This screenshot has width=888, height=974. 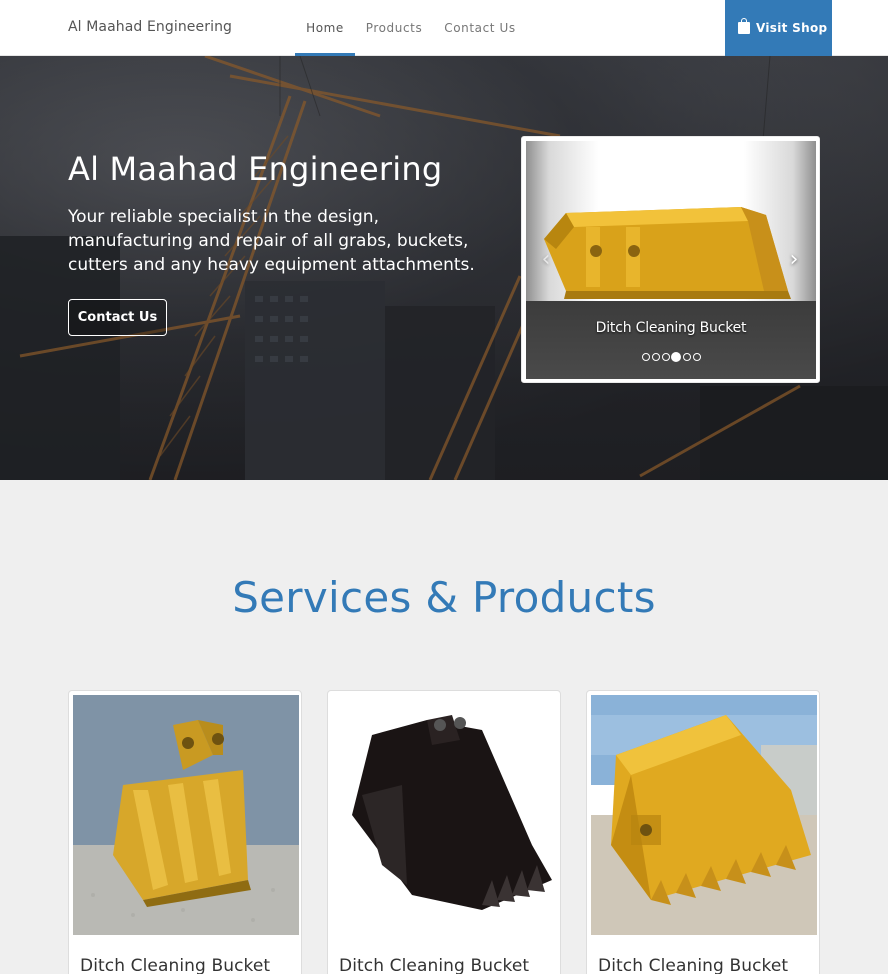 I want to click on nav-item-contact-us: Contact Us, so click(x=480, y=28).